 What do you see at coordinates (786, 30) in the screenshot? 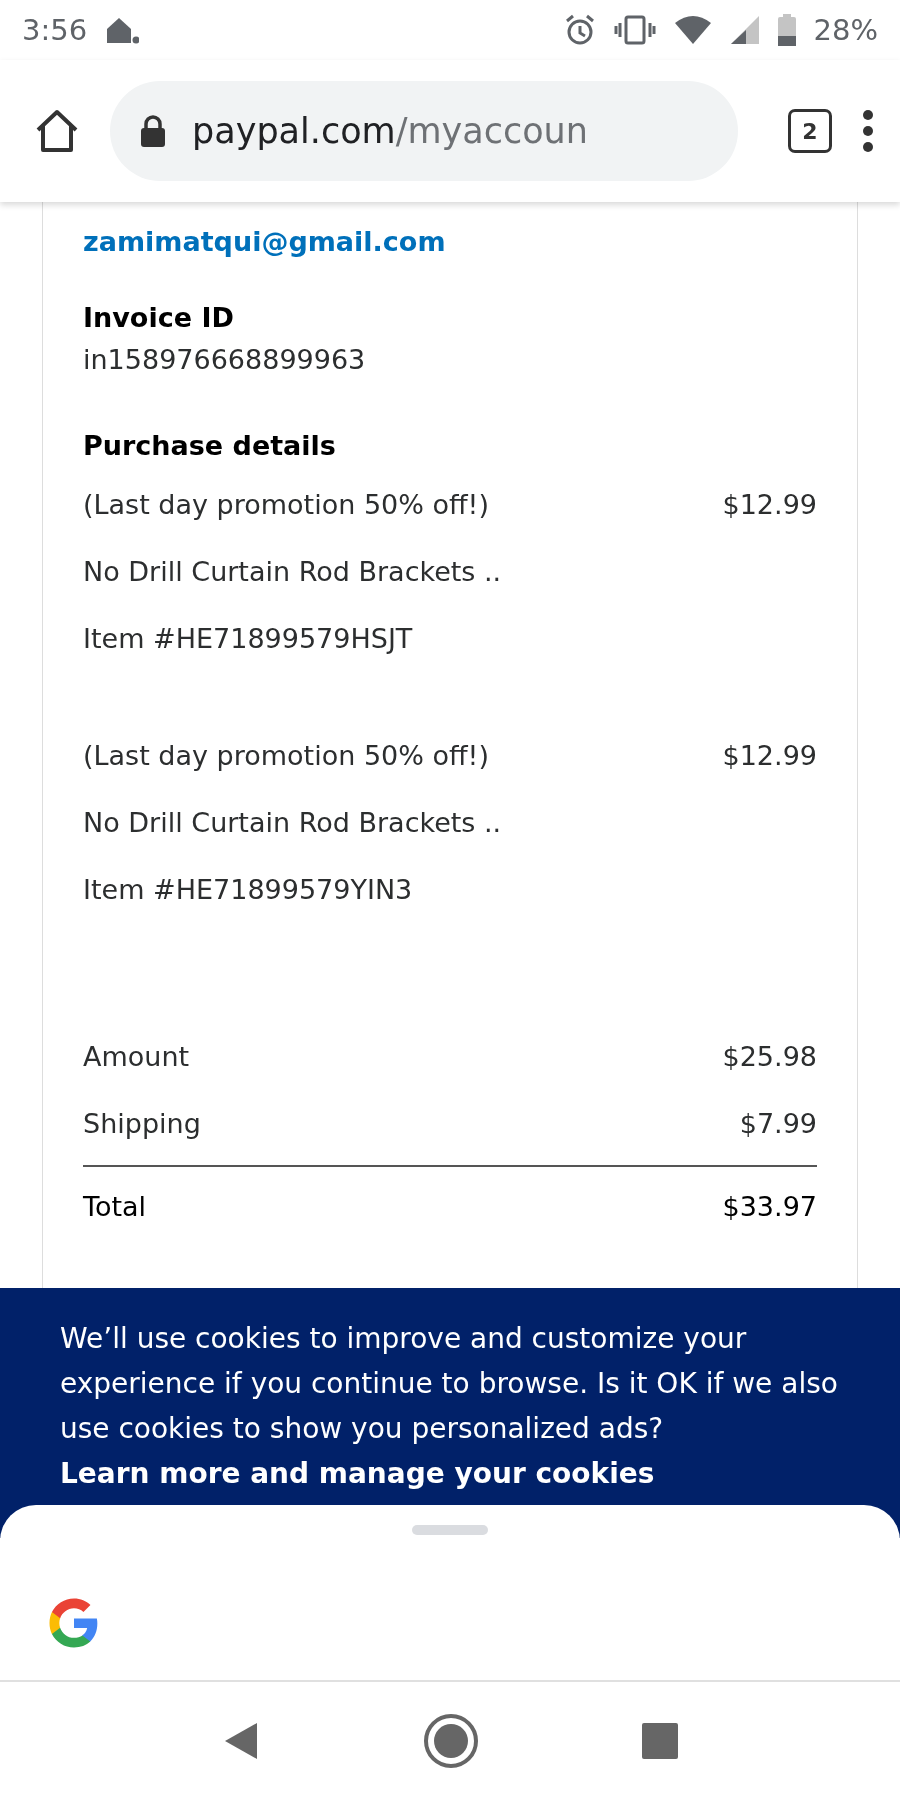
I see `battery-icon` at bounding box center [786, 30].